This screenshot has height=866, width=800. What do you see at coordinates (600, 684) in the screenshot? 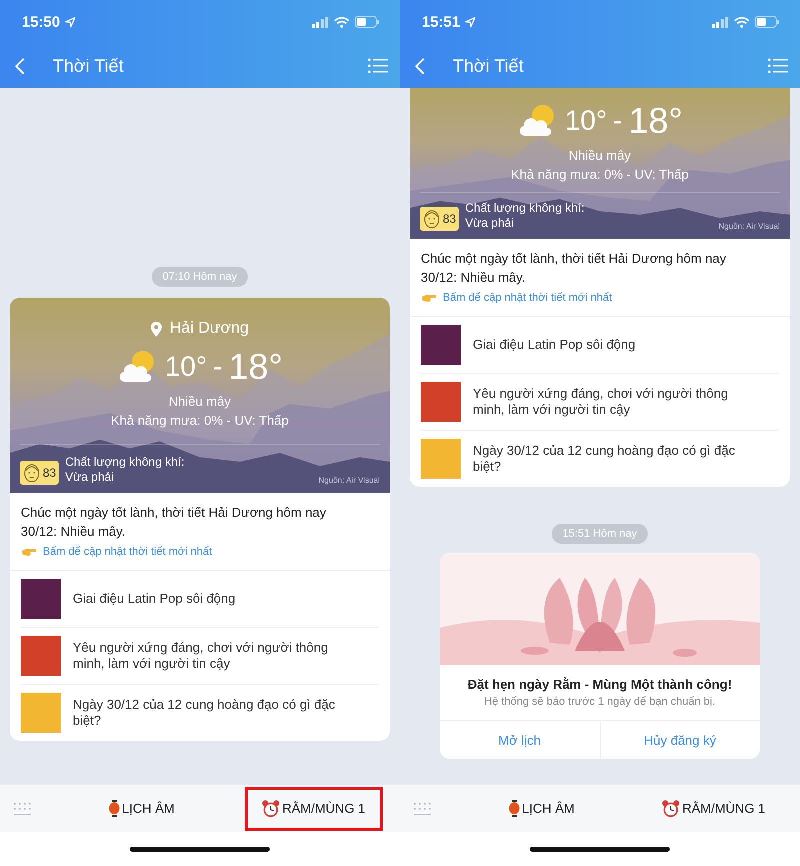
I see `reminder-title: Đặt hẹn ngày Rằm - Mùng Một thành công!` at bounding box center [600, 684].